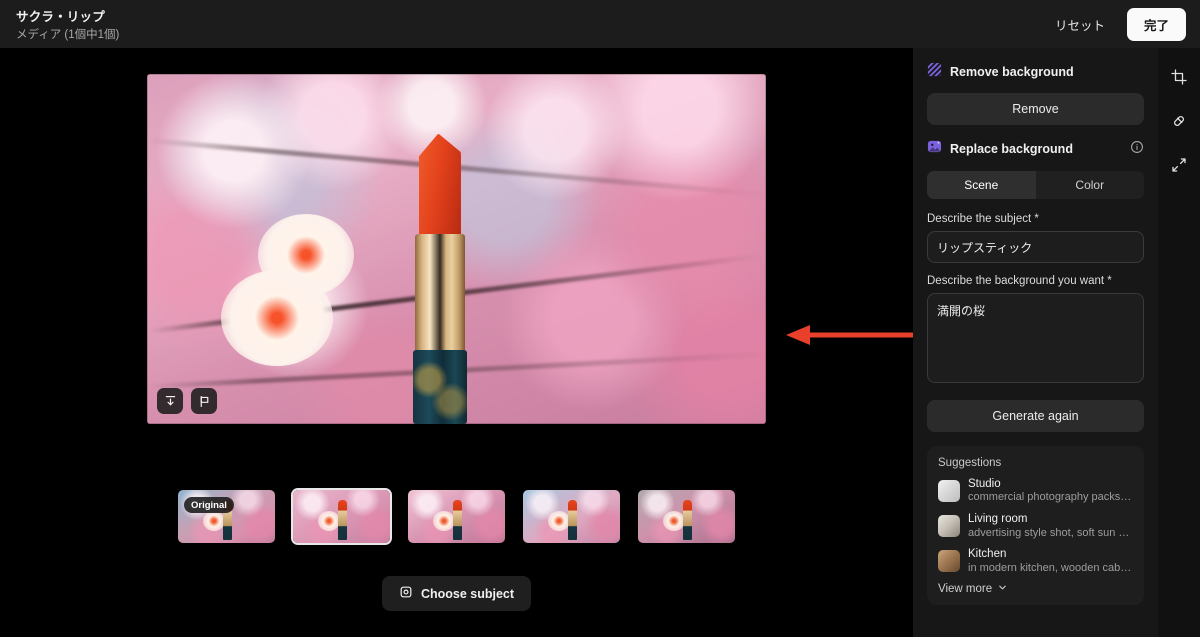 The width and height of the screenshot is (1200, 637). I want to click on thumbnail-strip: Original, so click(456, 516).